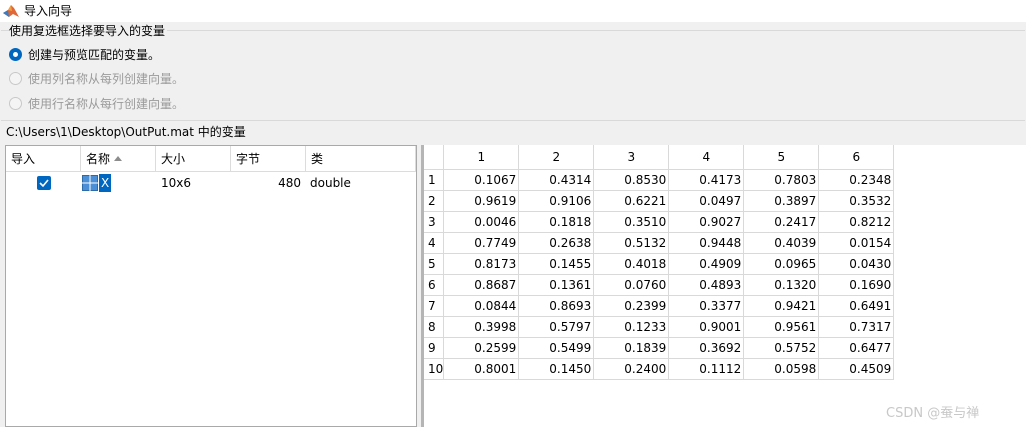  I want to click on column-header: 4, so click(706, 157).